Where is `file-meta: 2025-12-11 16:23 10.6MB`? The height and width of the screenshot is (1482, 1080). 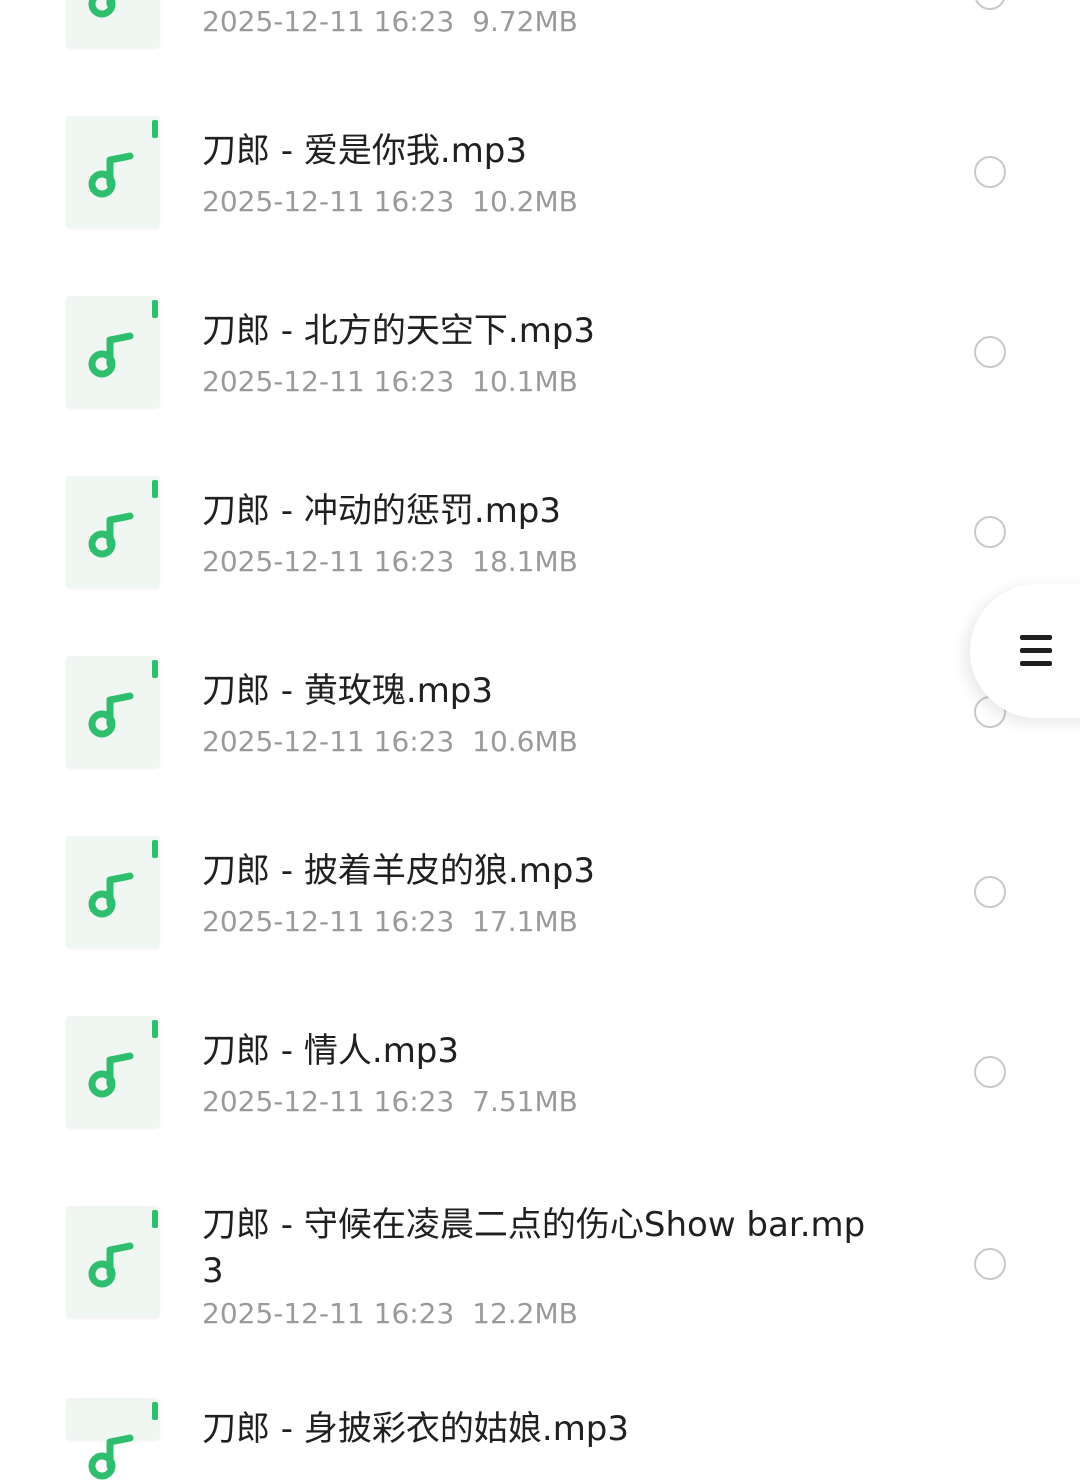
file-meta: 2025-12-11 16:23 10.6MB is located at coordinates (552, 742).